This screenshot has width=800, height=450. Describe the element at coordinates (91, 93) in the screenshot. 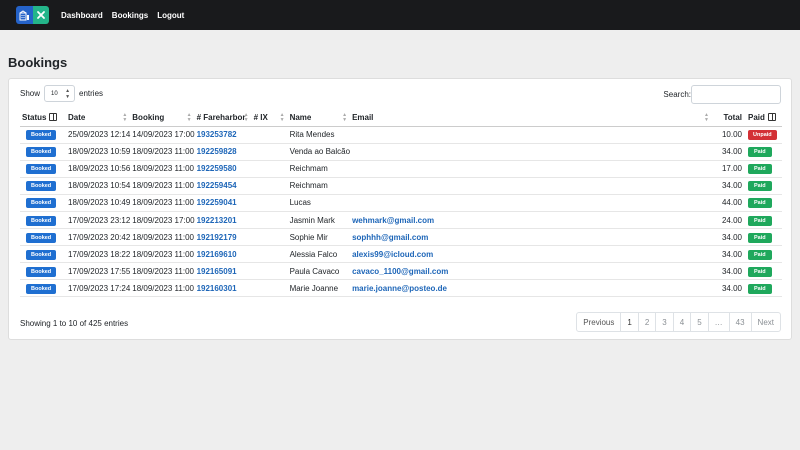

I see `entries-label: entries` at that location.